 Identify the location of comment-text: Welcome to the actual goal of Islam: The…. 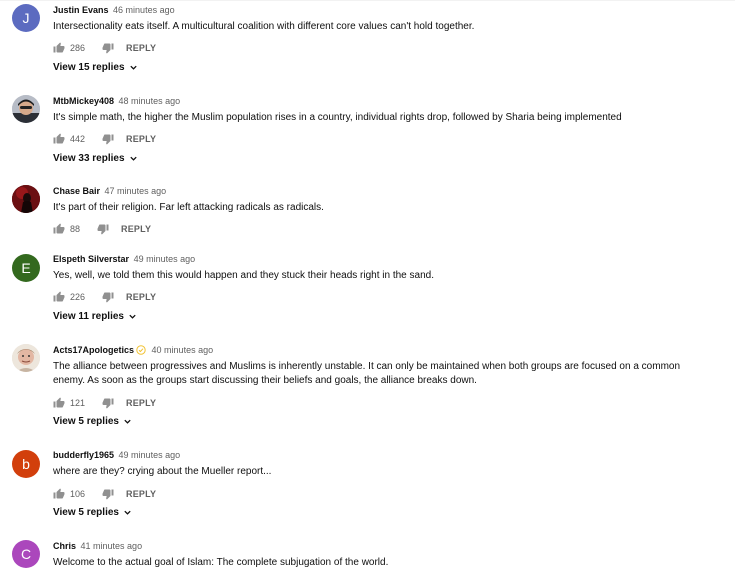
(221, 562).